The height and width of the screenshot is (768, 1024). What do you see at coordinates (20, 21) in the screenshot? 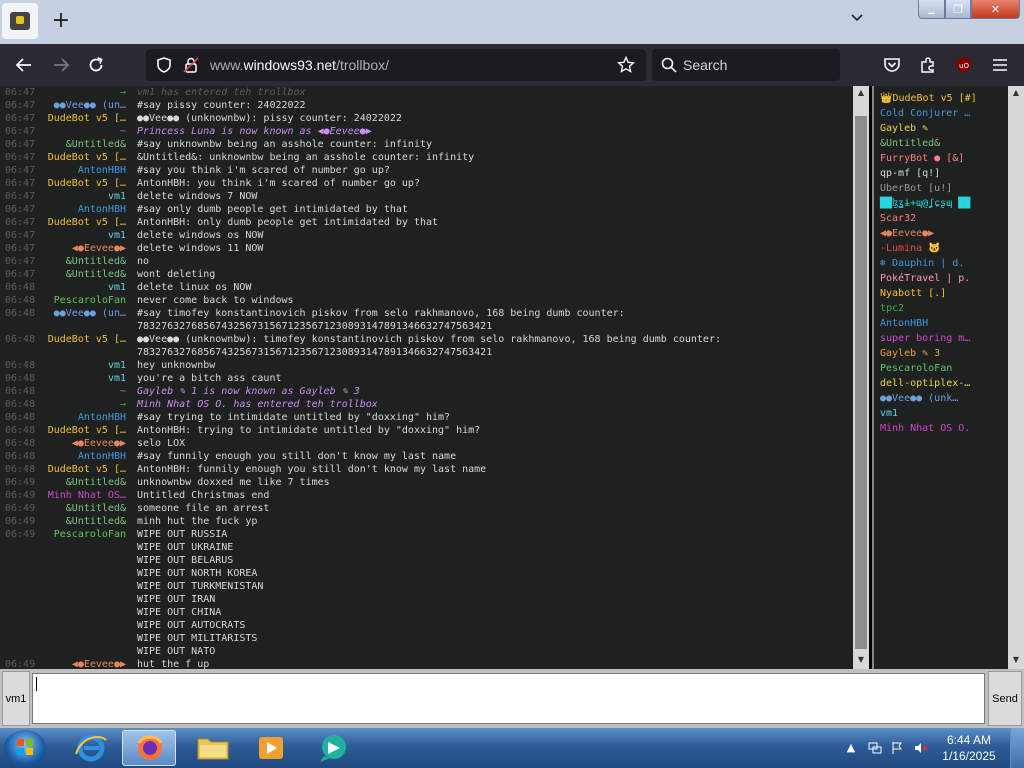
I see `browser-tab-trollbox` at bounding box center [20, 21].